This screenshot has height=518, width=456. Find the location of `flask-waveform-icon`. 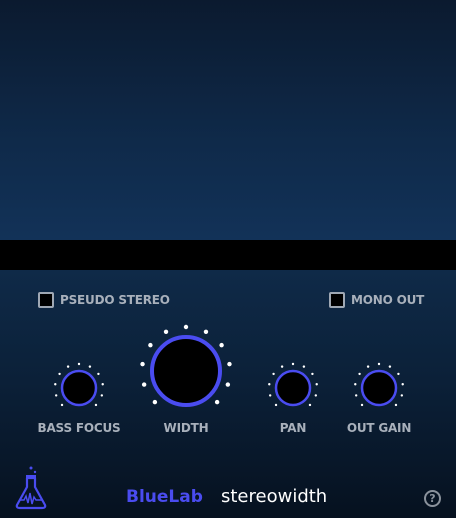

flask-waveform-icon is located at coordinates (31, 488).